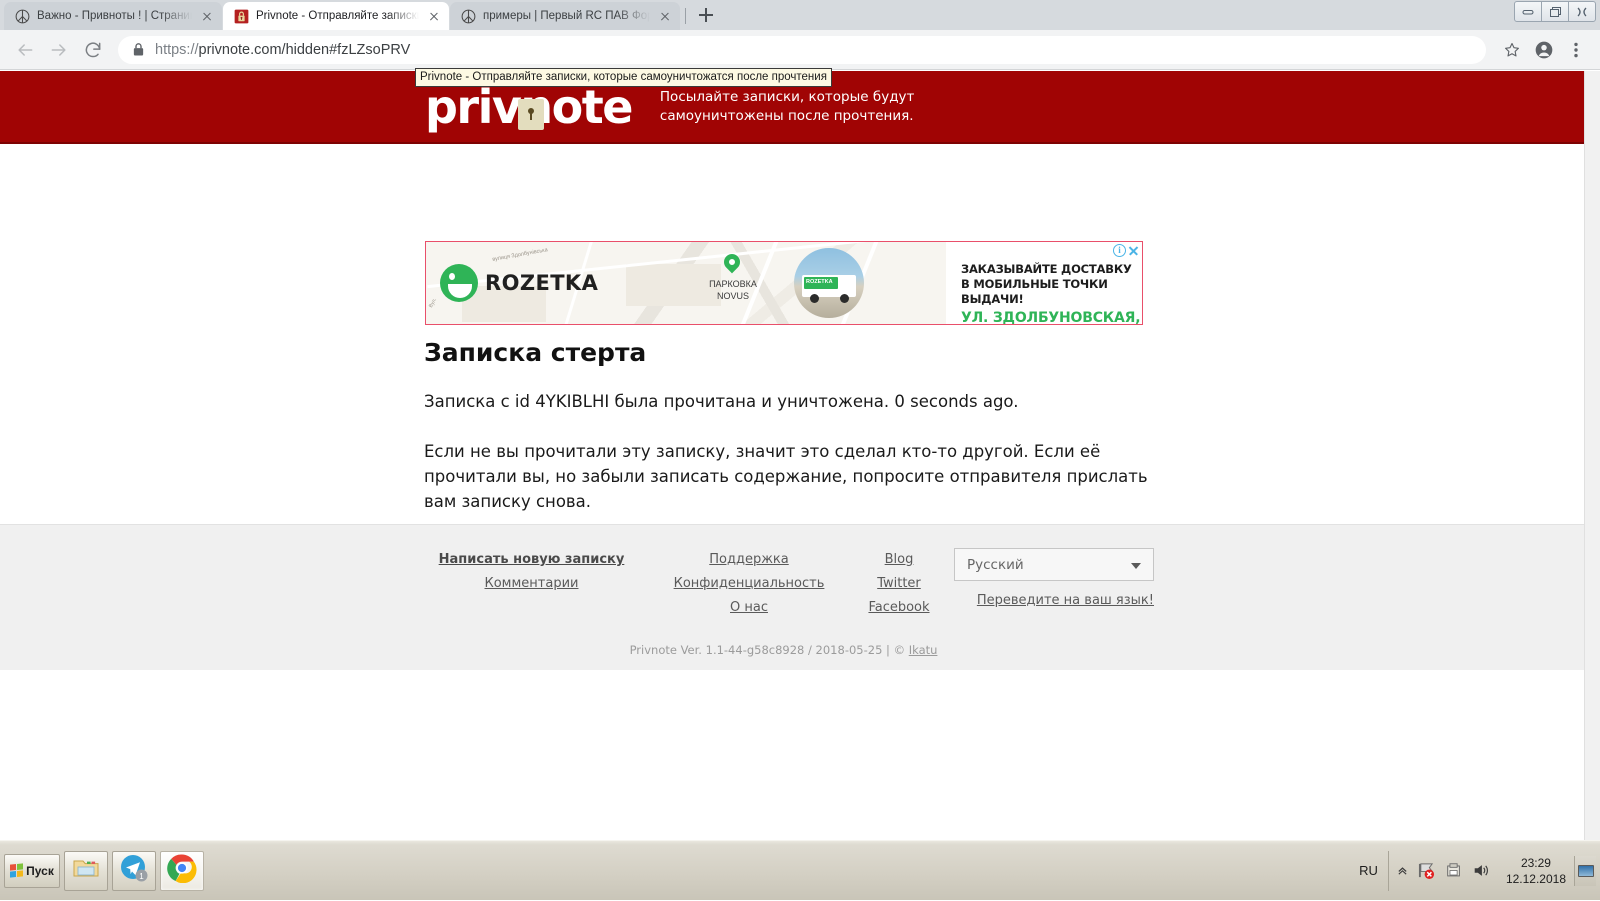 The width and height of the screenshot is (1600, 901). What do you see at coordinates (1133, 250) in the screenshot?
I see `close-icon` at bounding box center [1133, 250].